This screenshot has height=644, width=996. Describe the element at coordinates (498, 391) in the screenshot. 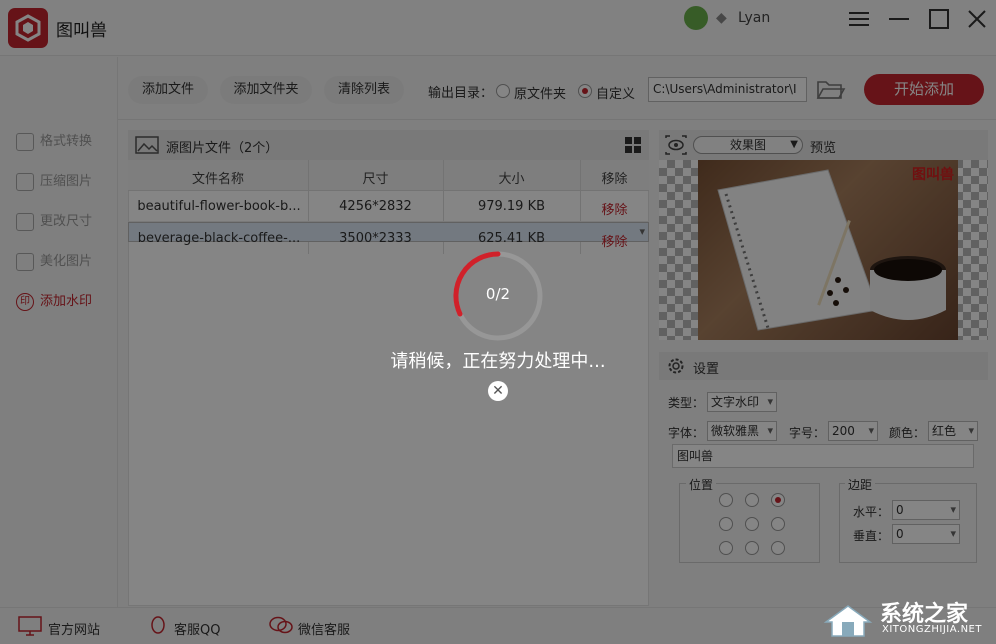

I see `cancel-processing-button: ✕` at that location.